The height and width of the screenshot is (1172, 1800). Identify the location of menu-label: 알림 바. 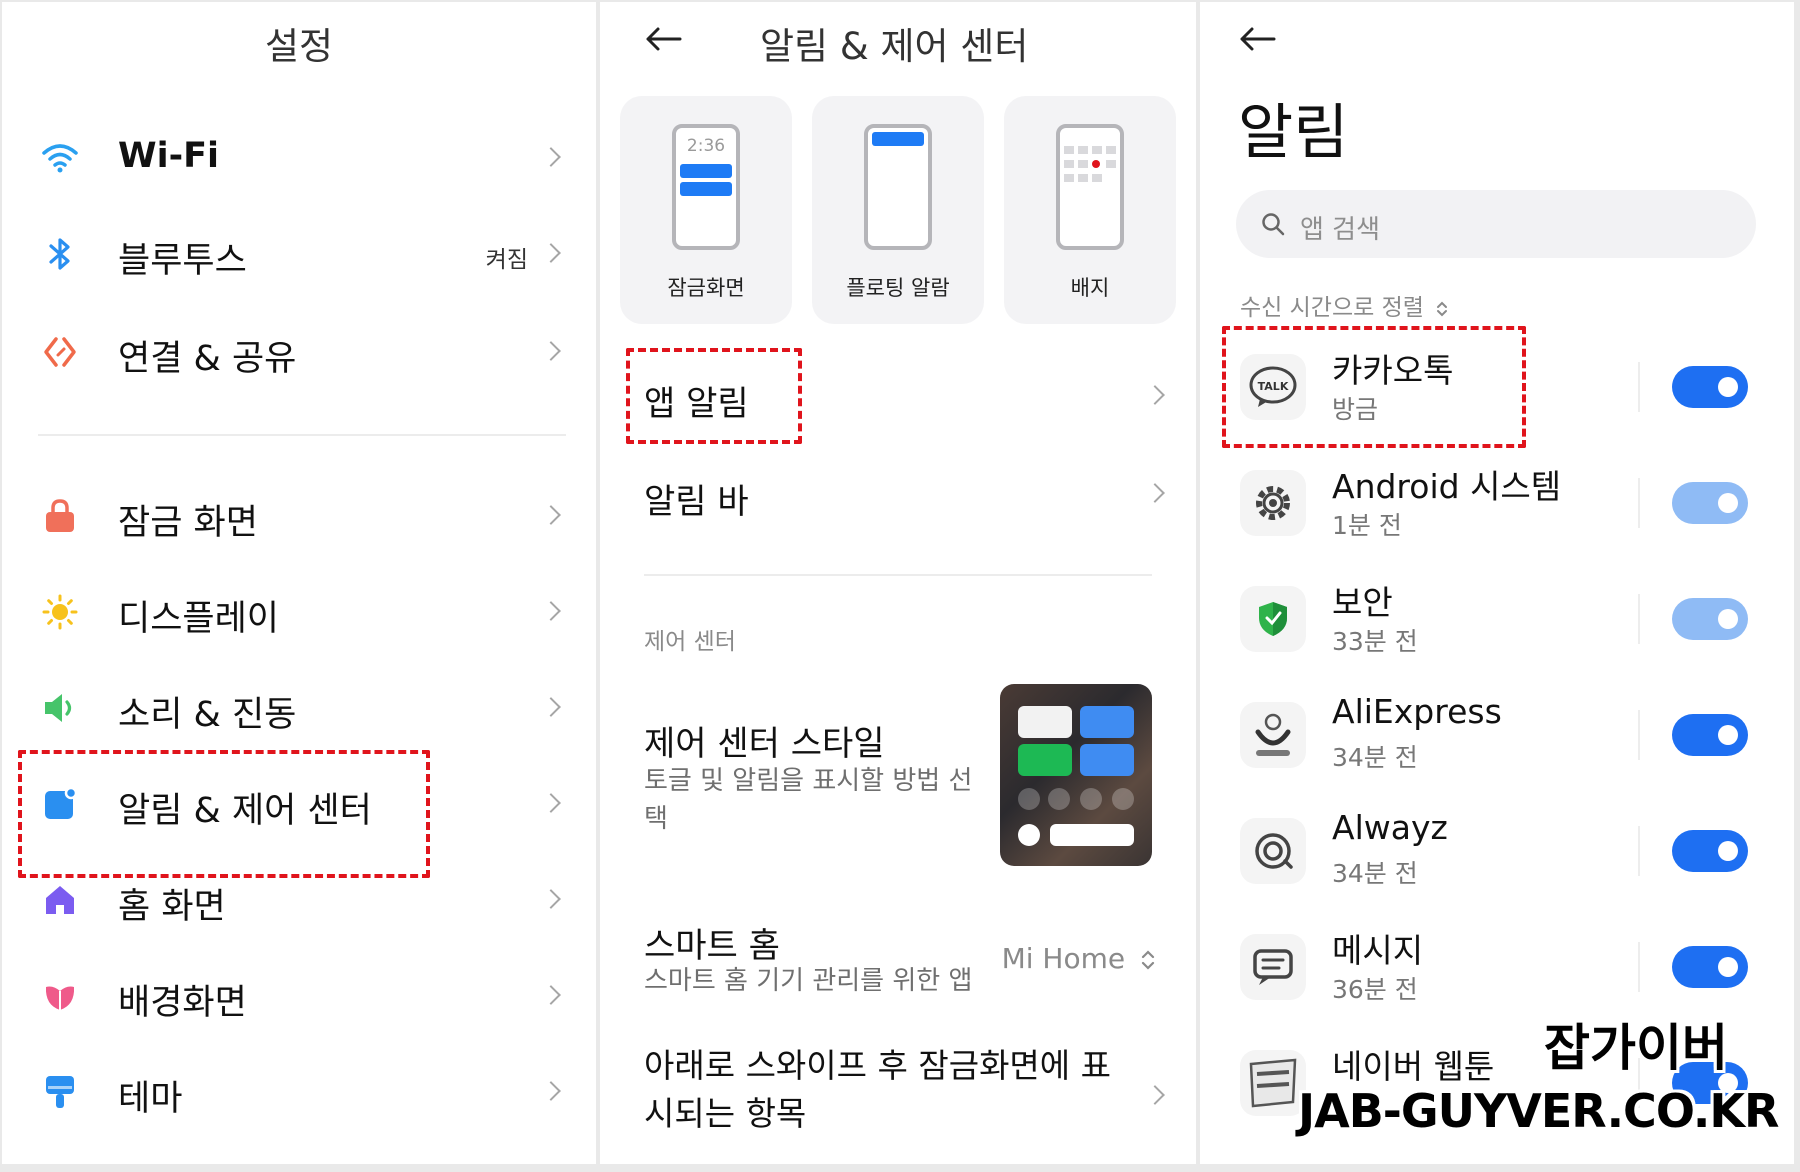
(696, 502).